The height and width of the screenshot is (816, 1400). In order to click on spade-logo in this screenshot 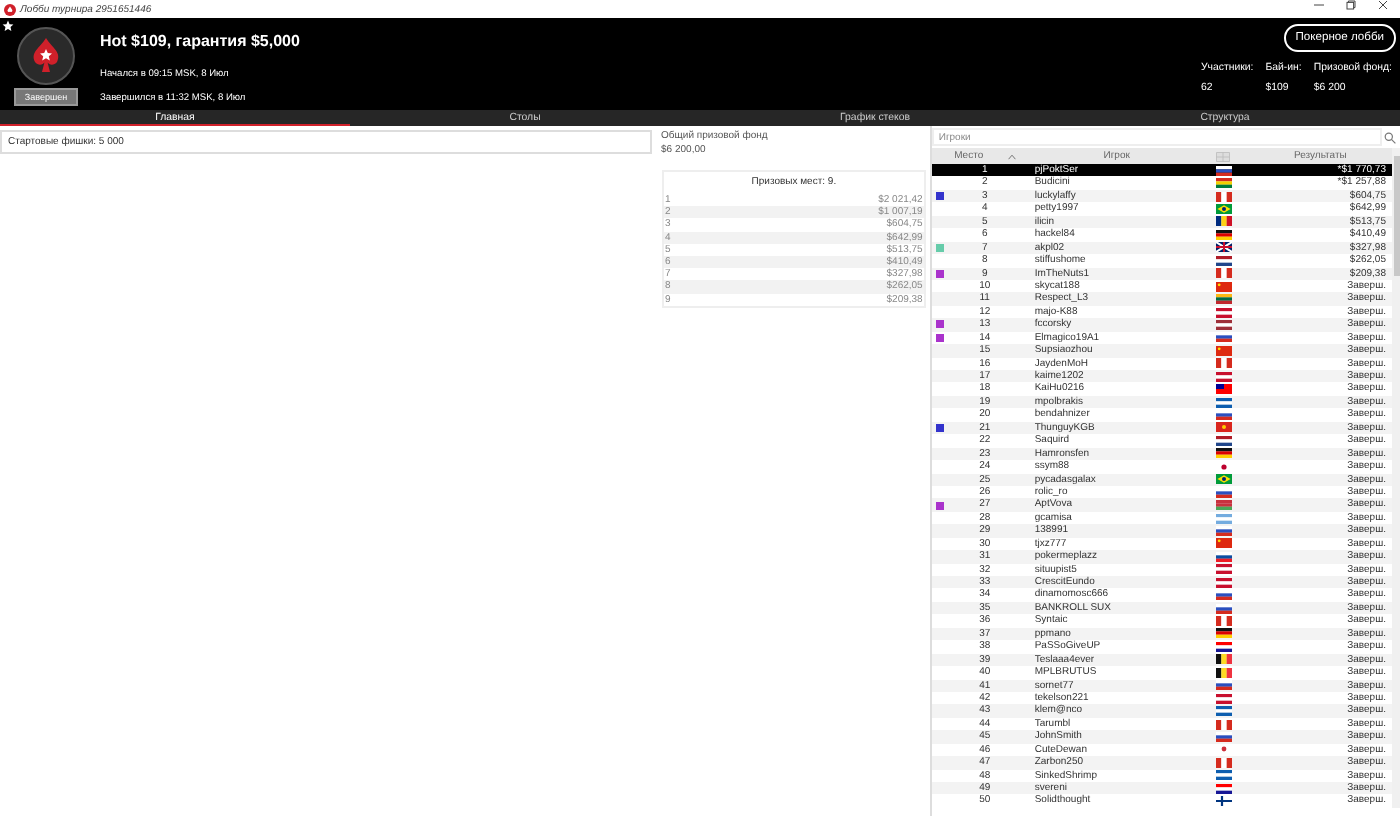, I will do `click(46, 56)`.